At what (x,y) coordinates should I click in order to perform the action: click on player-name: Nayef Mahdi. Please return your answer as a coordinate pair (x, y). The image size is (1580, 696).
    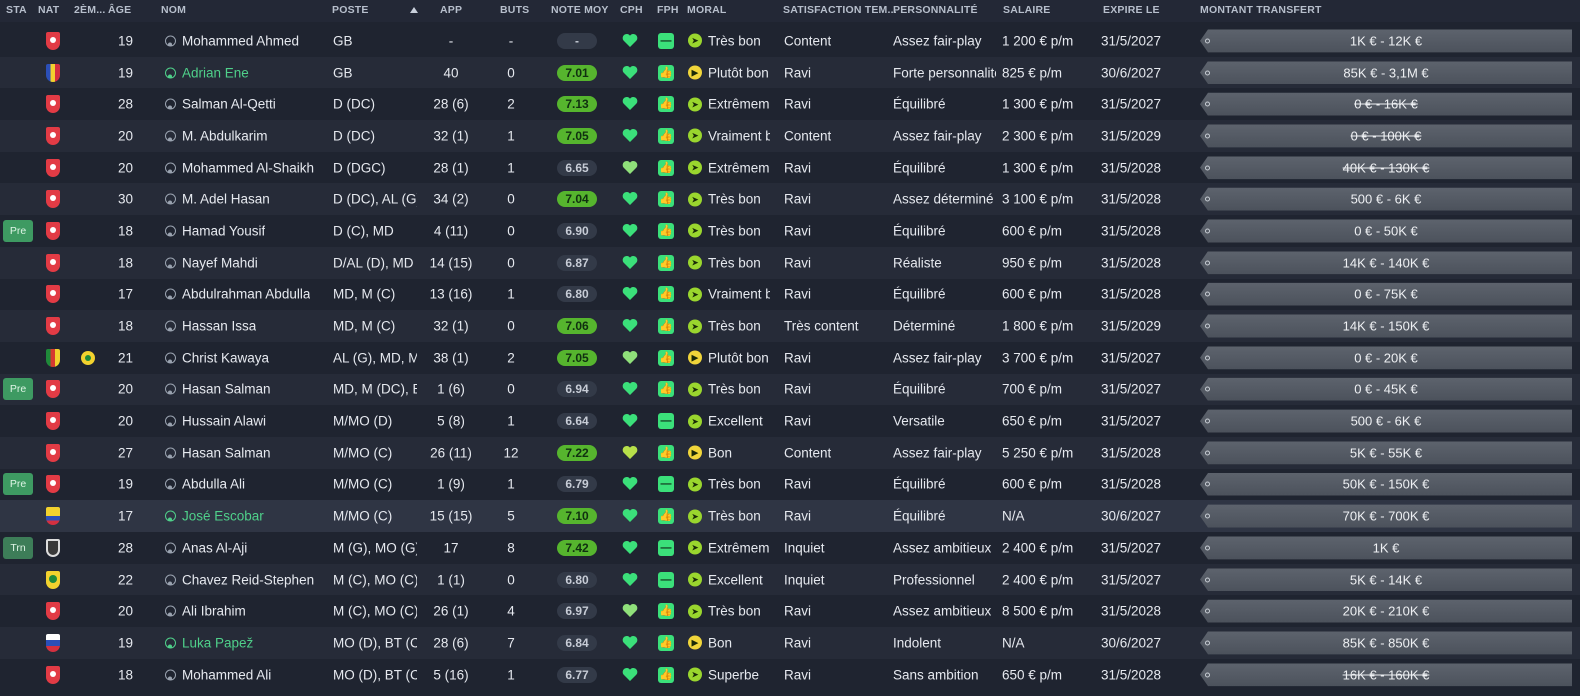
    Looking at the image, I should click on (220, 262).